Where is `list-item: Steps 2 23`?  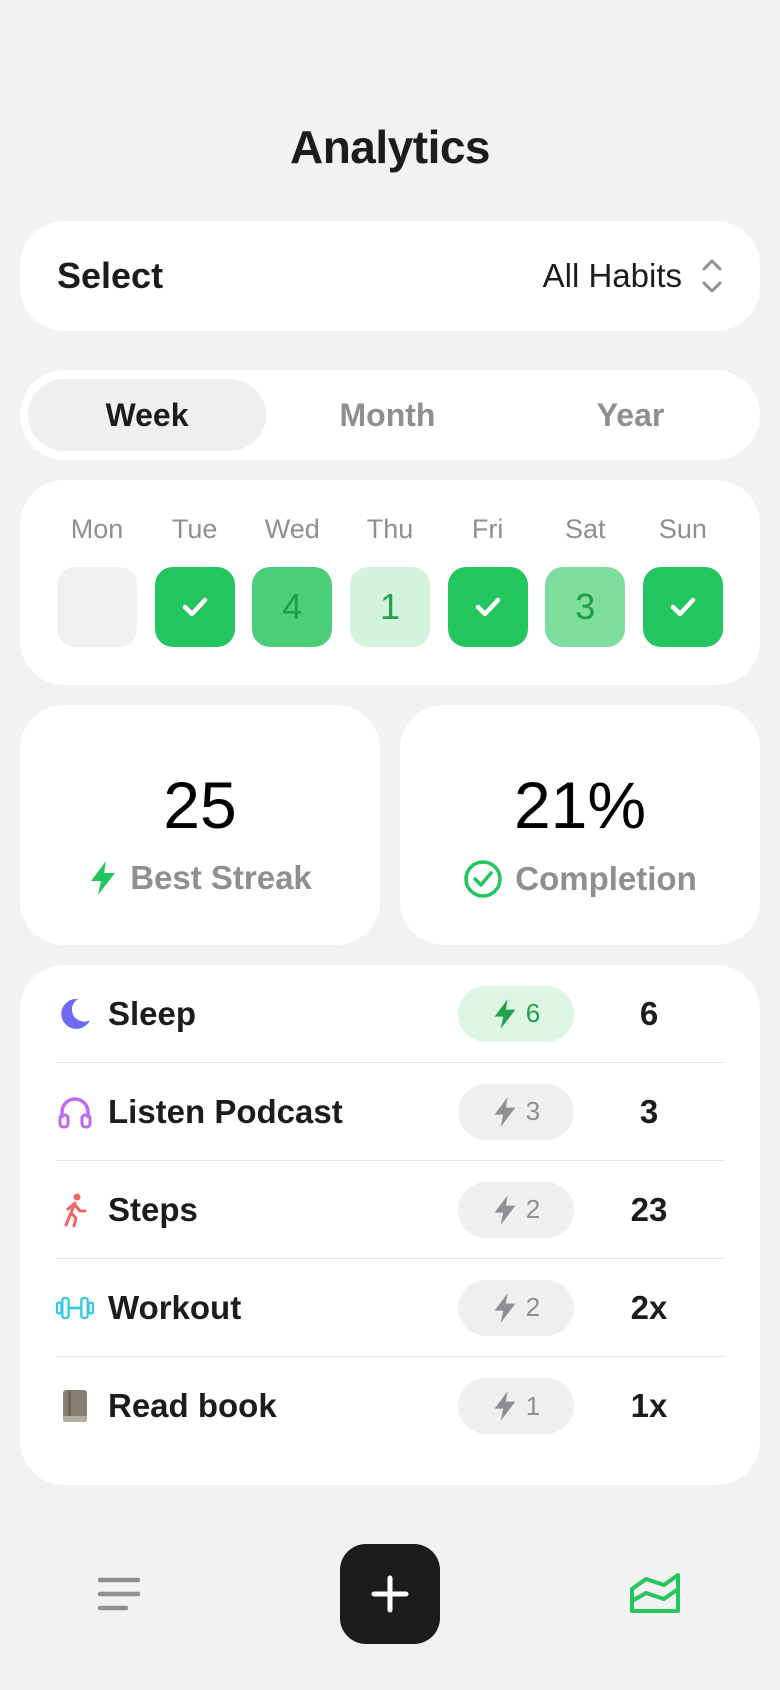
list-item: Steps 2 23 is located at coordinates (390, 1210).